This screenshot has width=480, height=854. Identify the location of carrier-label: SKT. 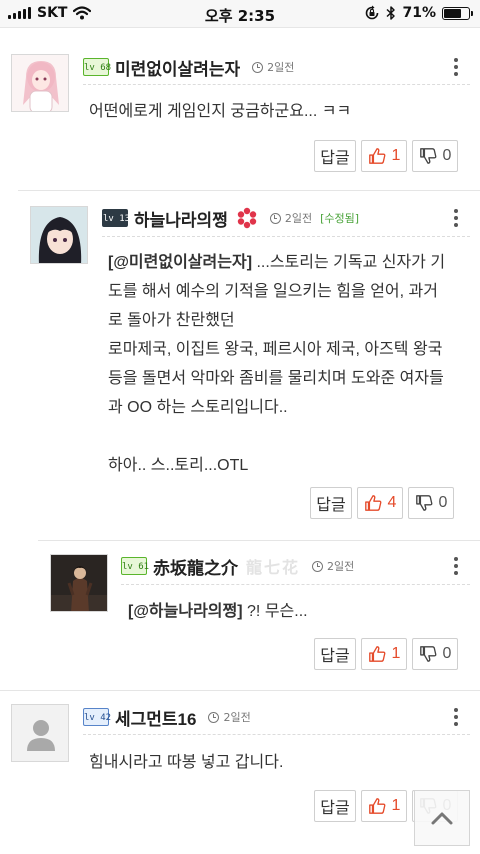
(52, 13).